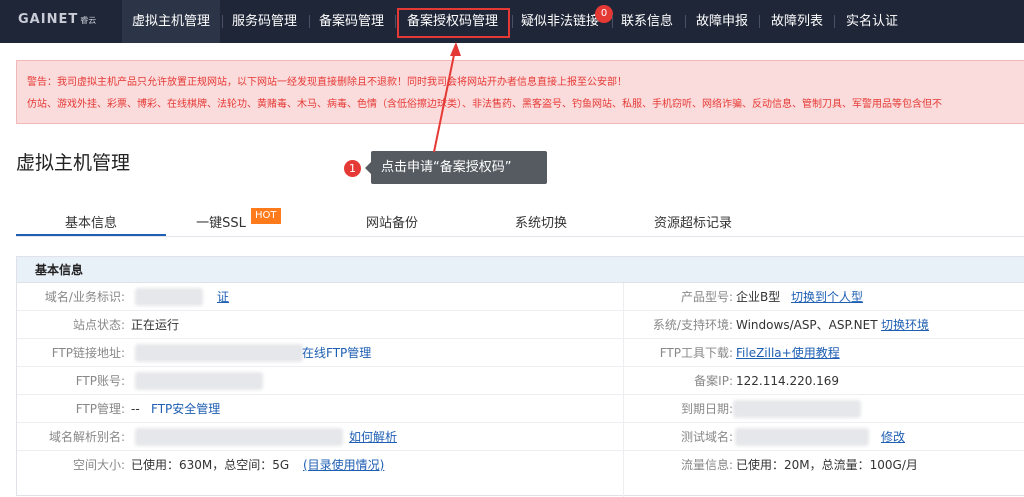 This screenshot has width=1024, height=497. What do you see at coordinates (91, 224) in the screenshot?
I see `tab-basic-info: 基本信息` at bounding box center [91, 224].